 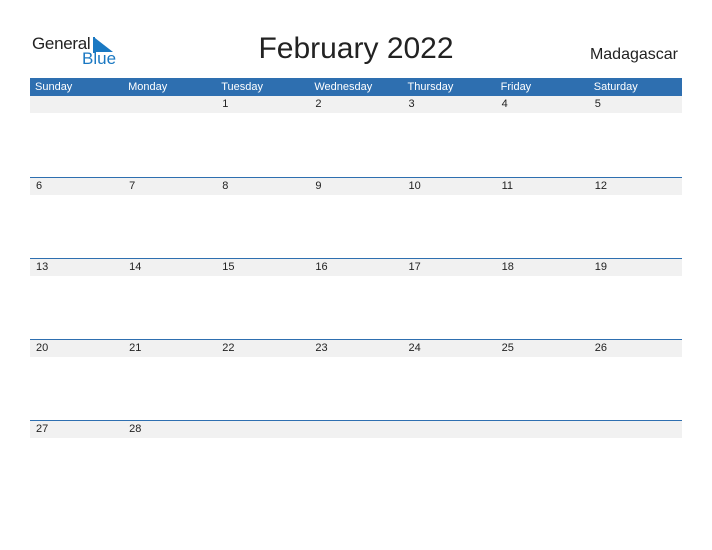 I want to click on day-cell: 24, so click(x=414, y=348).